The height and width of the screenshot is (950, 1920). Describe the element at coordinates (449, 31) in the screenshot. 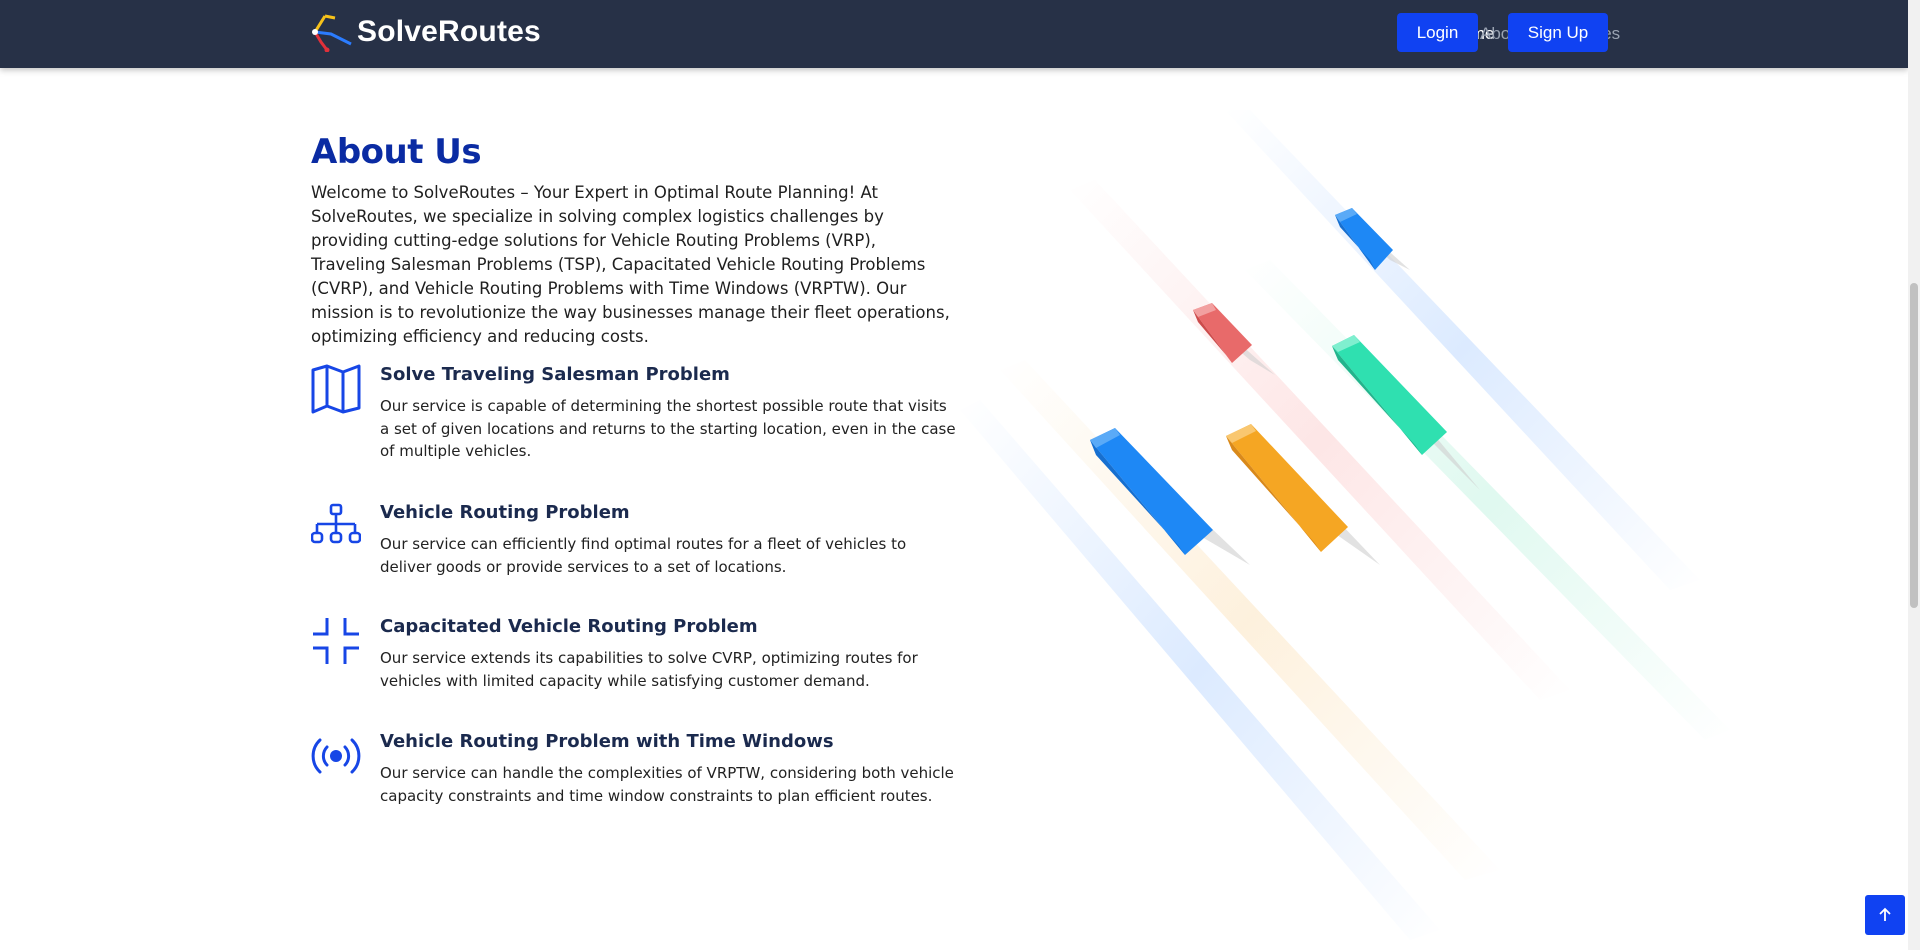

I see `brand-name: SolveRoutes` at that location.